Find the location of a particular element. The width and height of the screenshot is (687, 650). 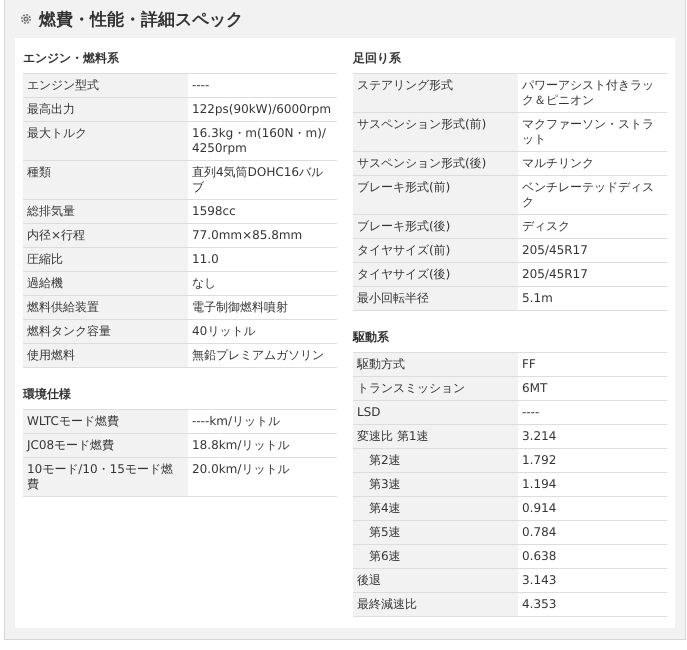

spec-value: 18.8km/リットル is located at coordinates (262, 446).